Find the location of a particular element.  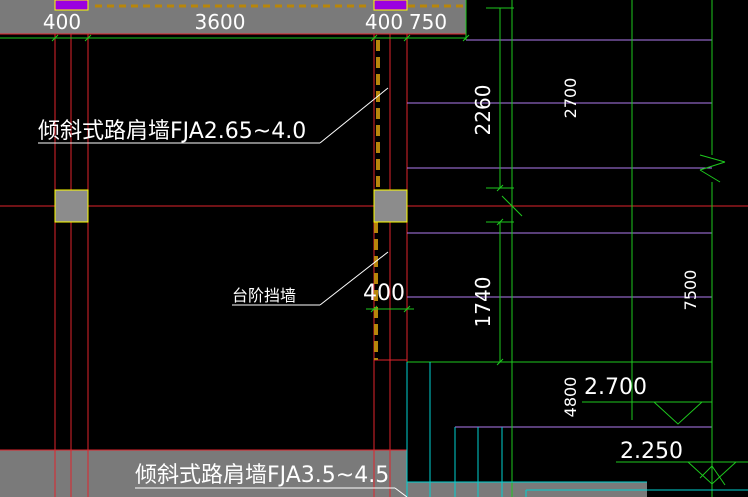

label-upper-wall: 倾斜式路肩墙FJA2.65~4.0 is located at coordinates (172, 131).